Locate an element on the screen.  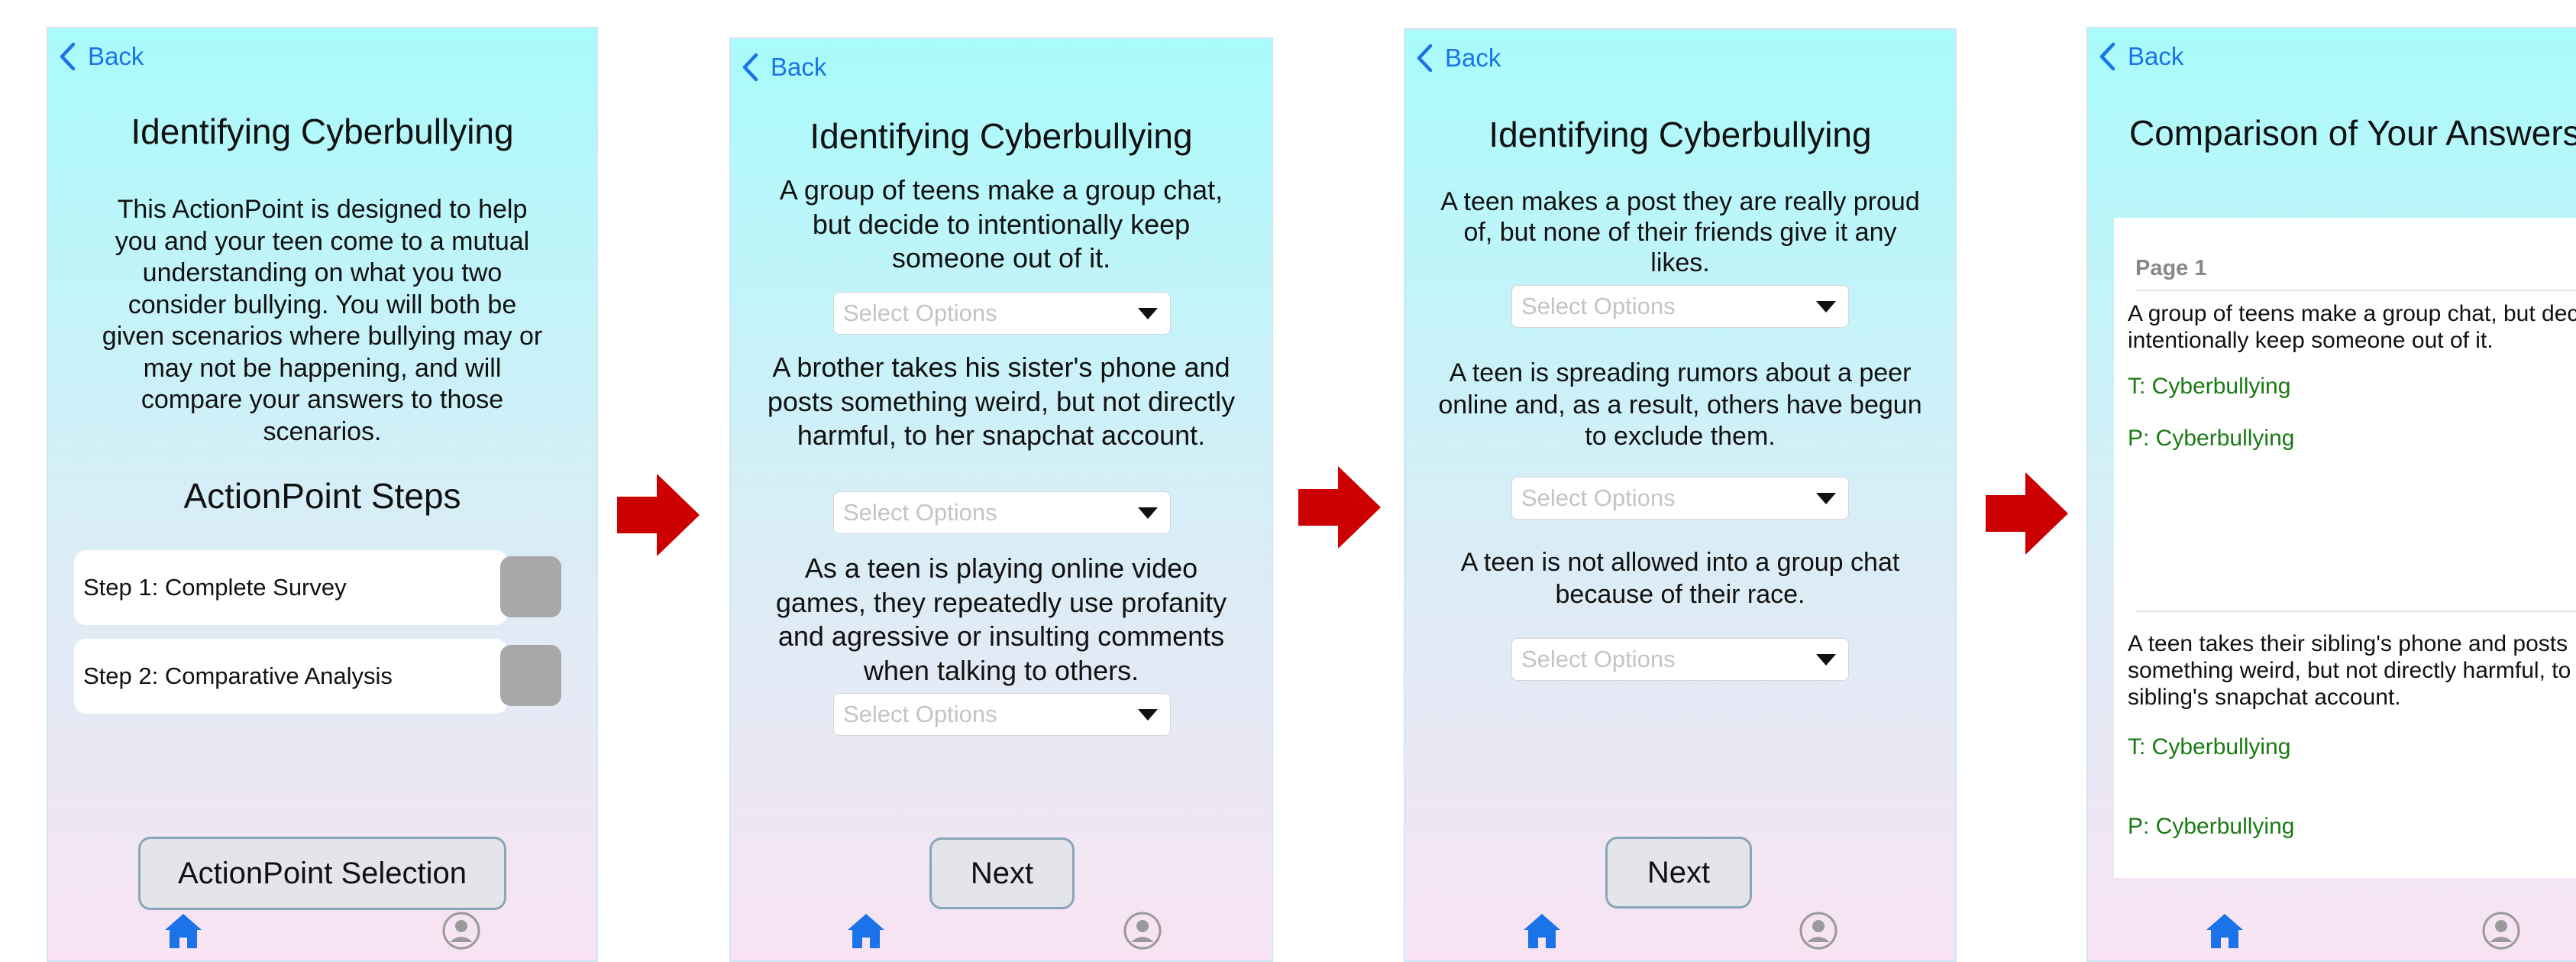
parent-answer-2: P: Cyberbullying is located at coordinates (2211, 827).